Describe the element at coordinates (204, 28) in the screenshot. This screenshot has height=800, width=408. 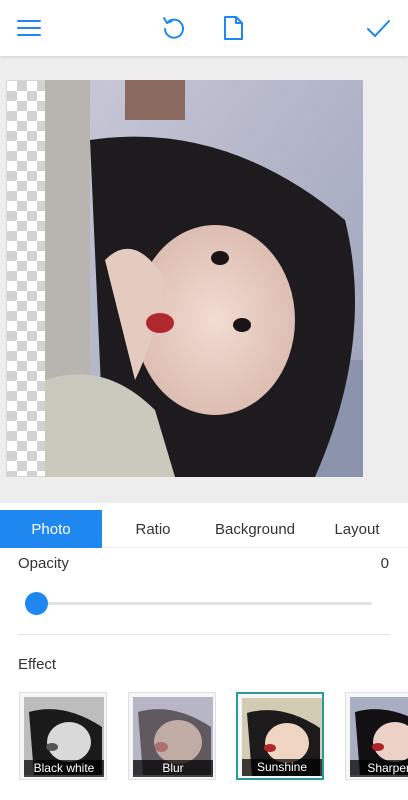
I see `top-toolbar` at that location.